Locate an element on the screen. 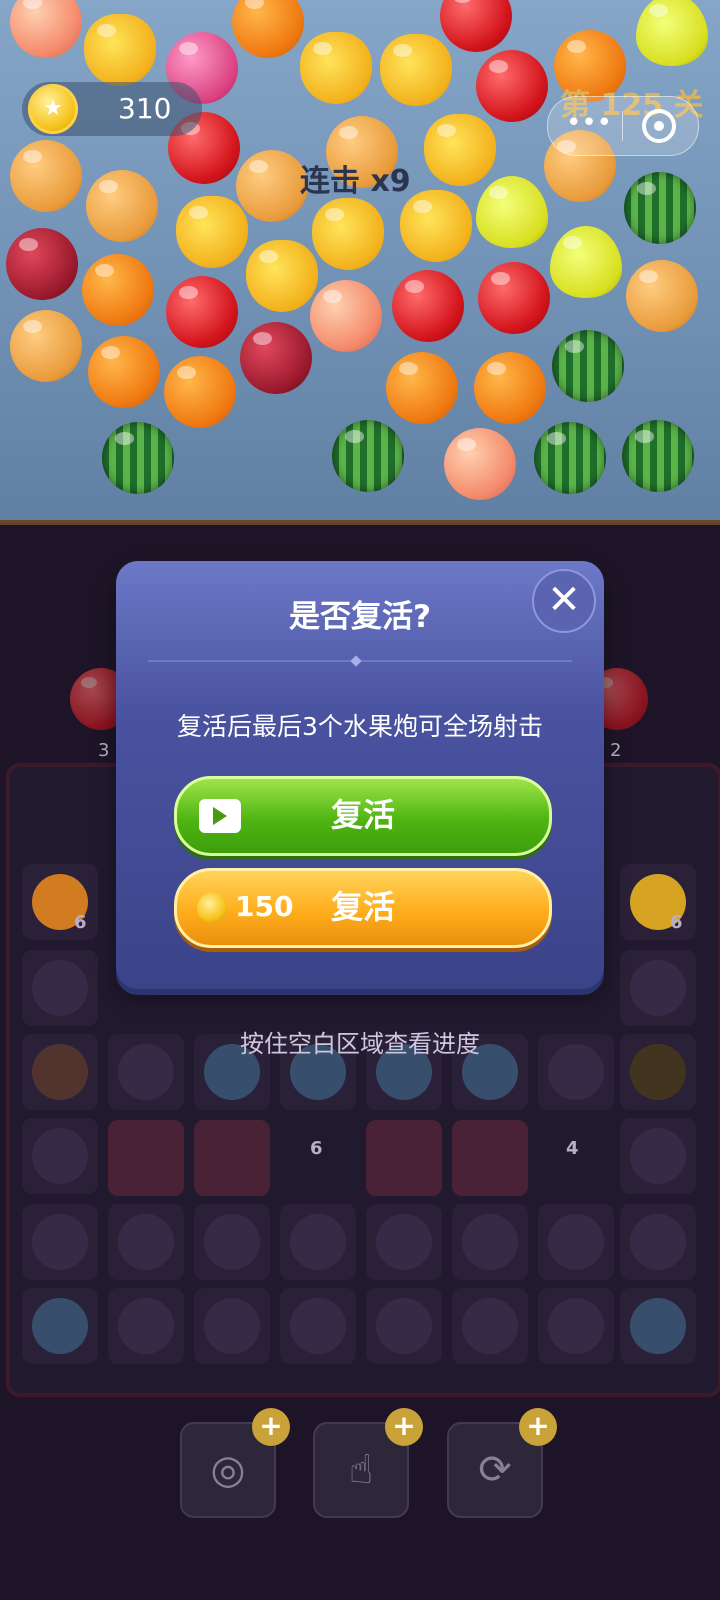 This screenshot has height=1600, width=720. video-play-icon is located at coordinates (220, 816).